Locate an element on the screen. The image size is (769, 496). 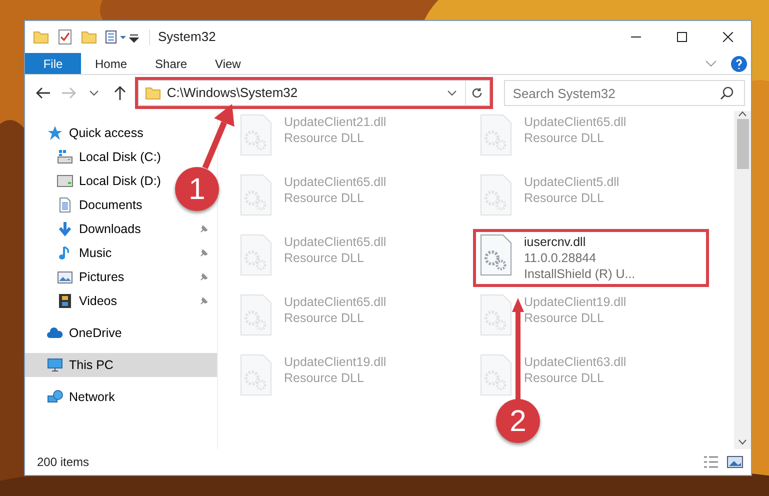
file-name: iusercnv.dll is located at coordinates (555, 242).